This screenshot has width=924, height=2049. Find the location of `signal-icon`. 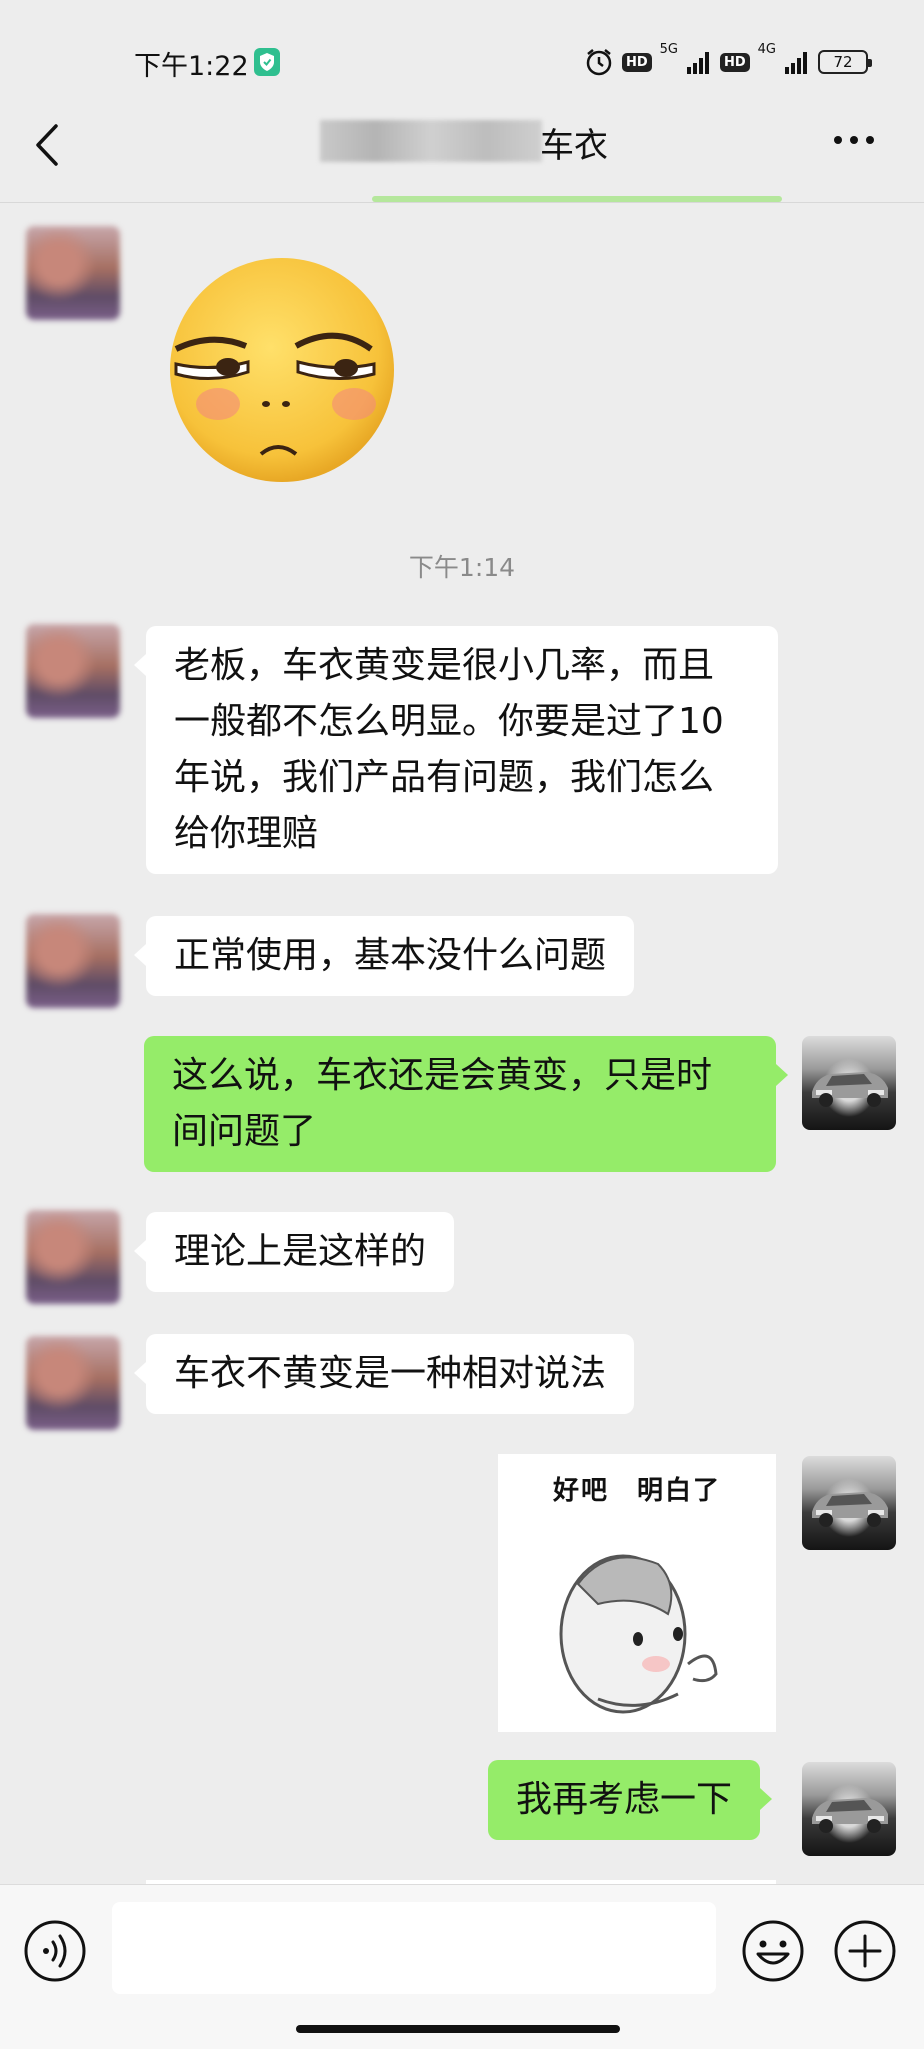

signal-icon is located at coordinates (697, 63).